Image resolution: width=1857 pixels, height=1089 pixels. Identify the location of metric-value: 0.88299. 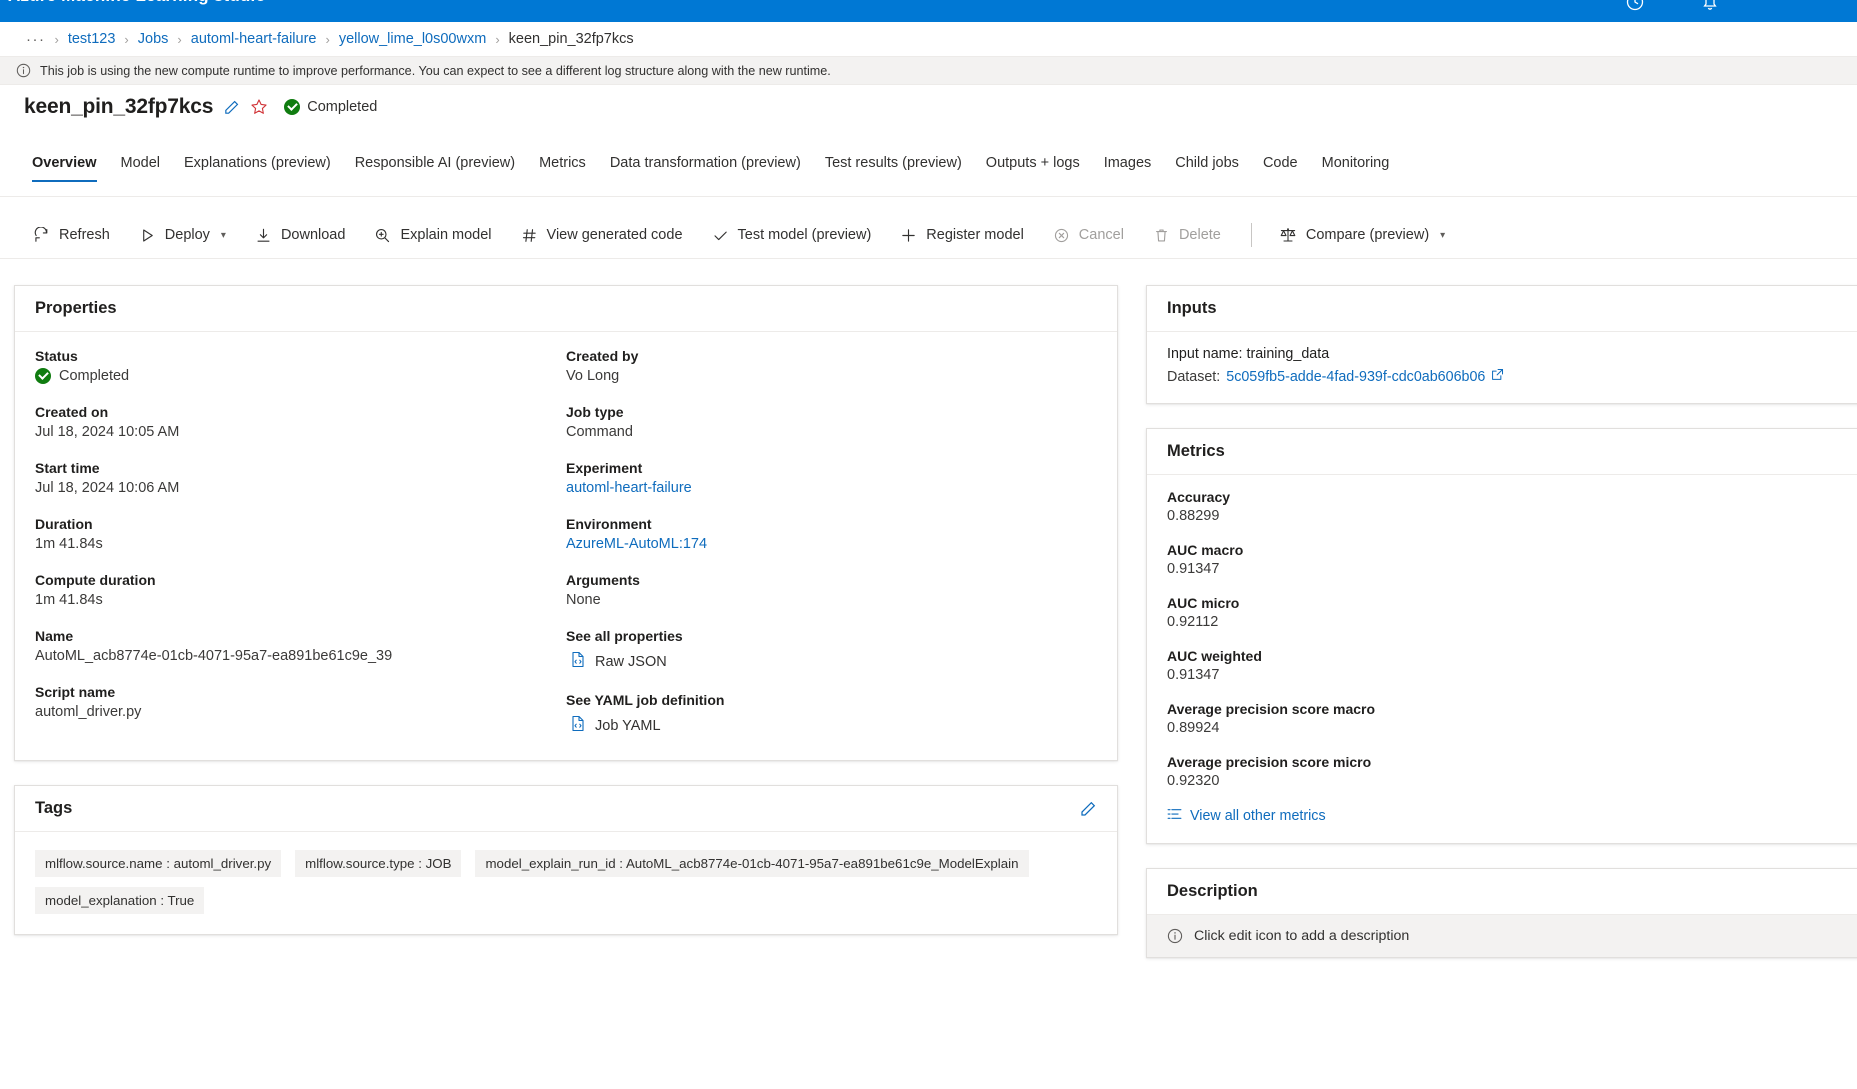
(1193, 516).